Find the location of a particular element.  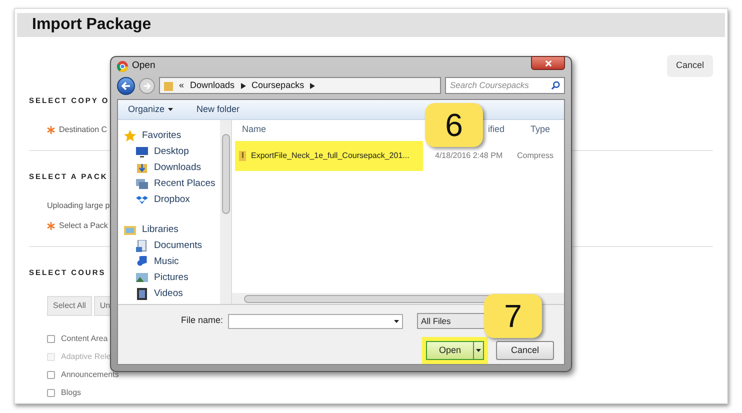

back-arrow-icon is located at coordinates (126, 85).